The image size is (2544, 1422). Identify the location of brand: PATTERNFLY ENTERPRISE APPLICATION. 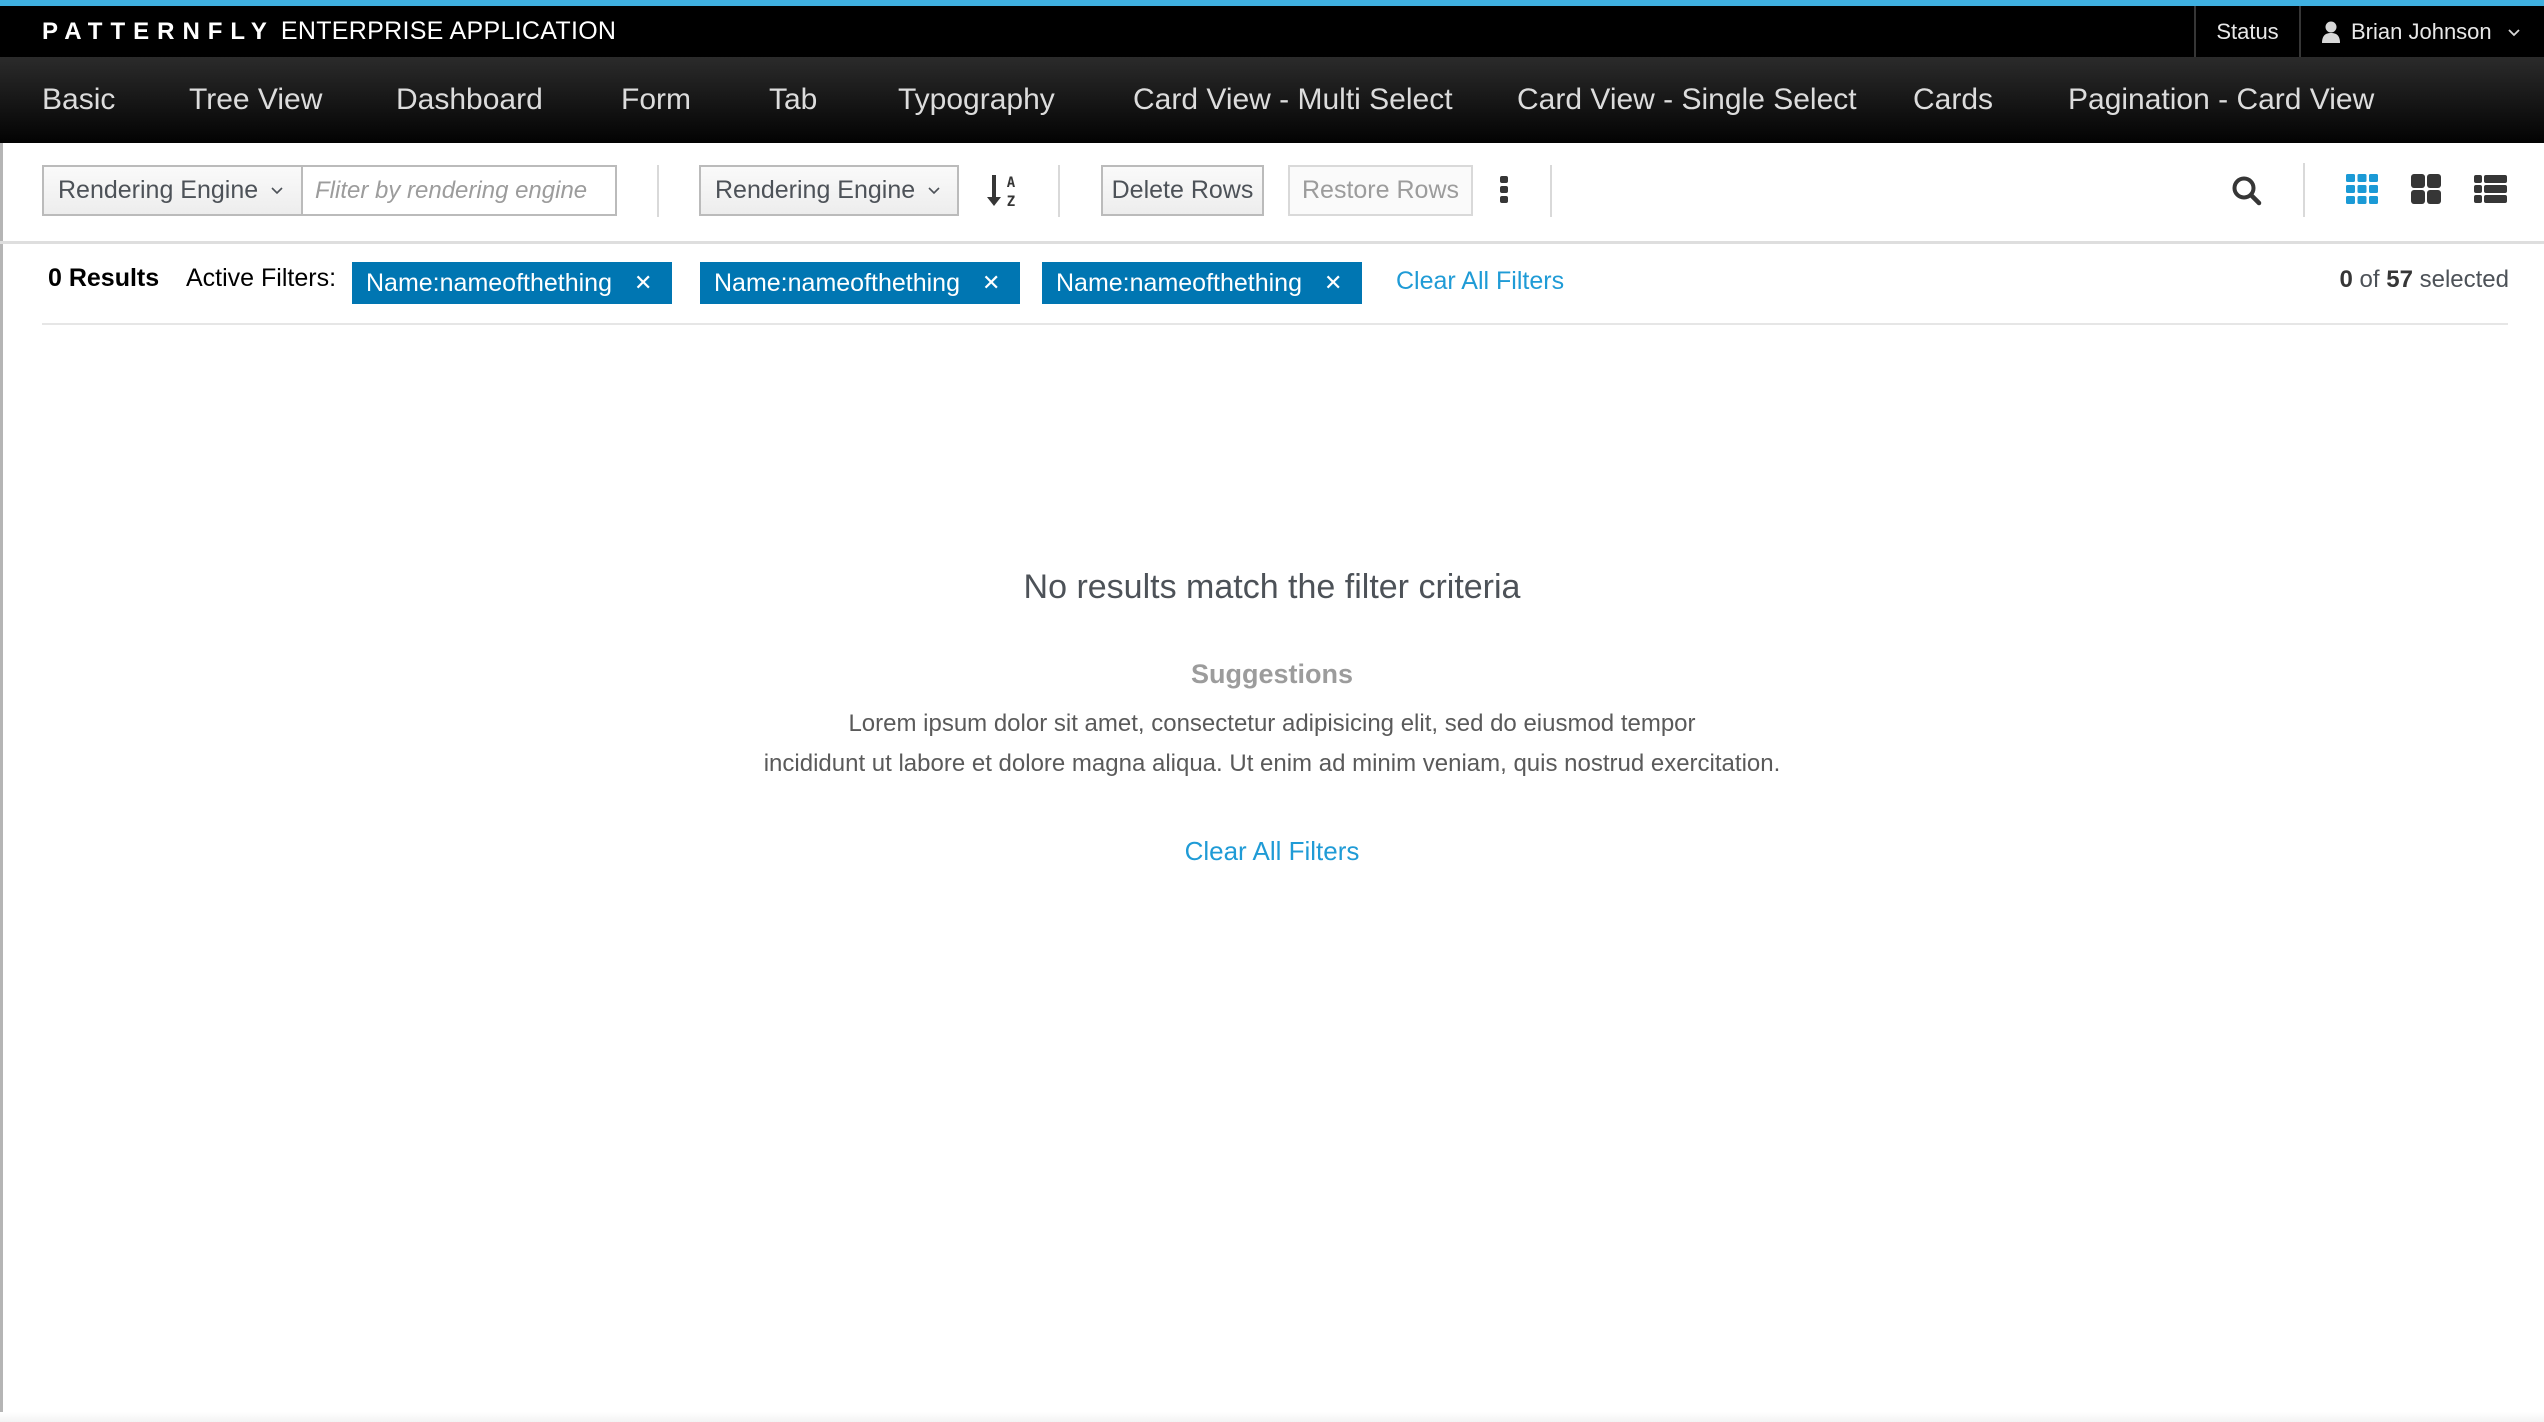
(329, 31).